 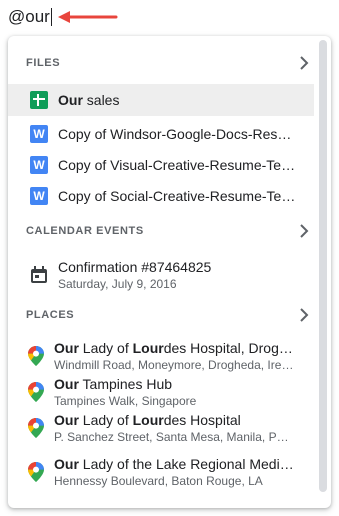 What do you see at coordinates (161, 100) in the screenshot?
I see `file-item: Our sales` at bounding box center [161, 100].